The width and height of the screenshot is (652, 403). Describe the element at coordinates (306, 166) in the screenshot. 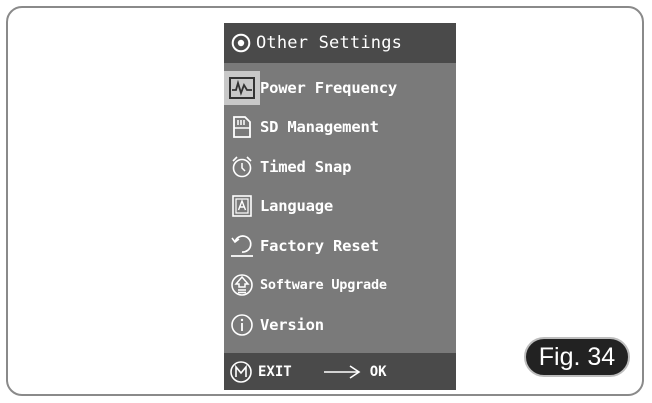

I see `menu-item-label: Timed Snap` at that location.